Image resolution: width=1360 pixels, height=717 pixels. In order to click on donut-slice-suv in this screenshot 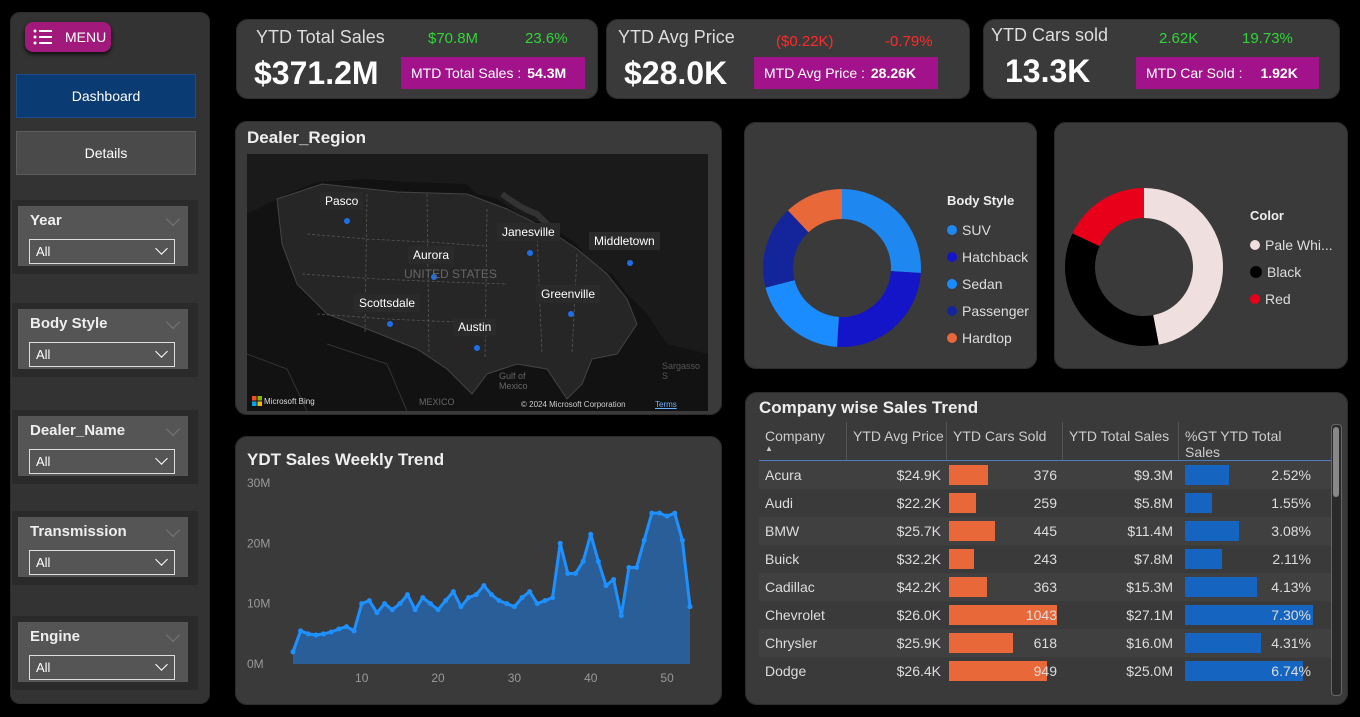, I will do `click(881, 231)`.